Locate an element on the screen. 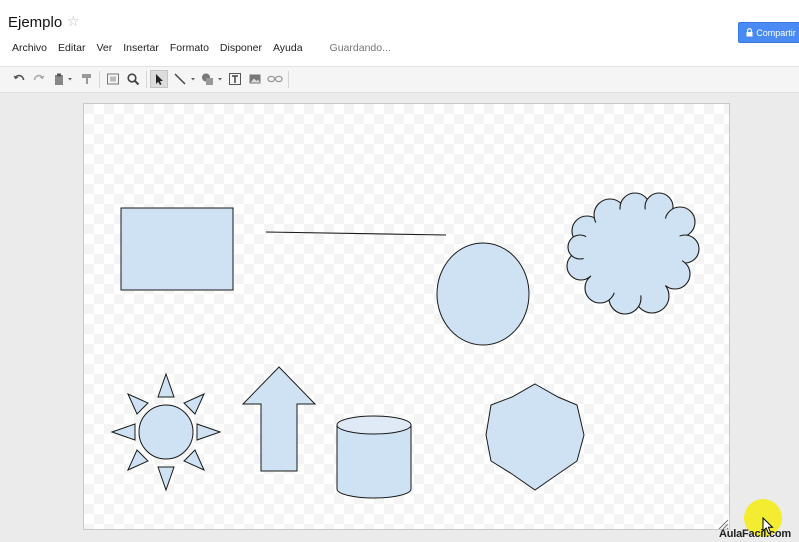 Image resolution: width=799 pixels, height=542 pixels. shape-icon is located at coordinates (212, 79).